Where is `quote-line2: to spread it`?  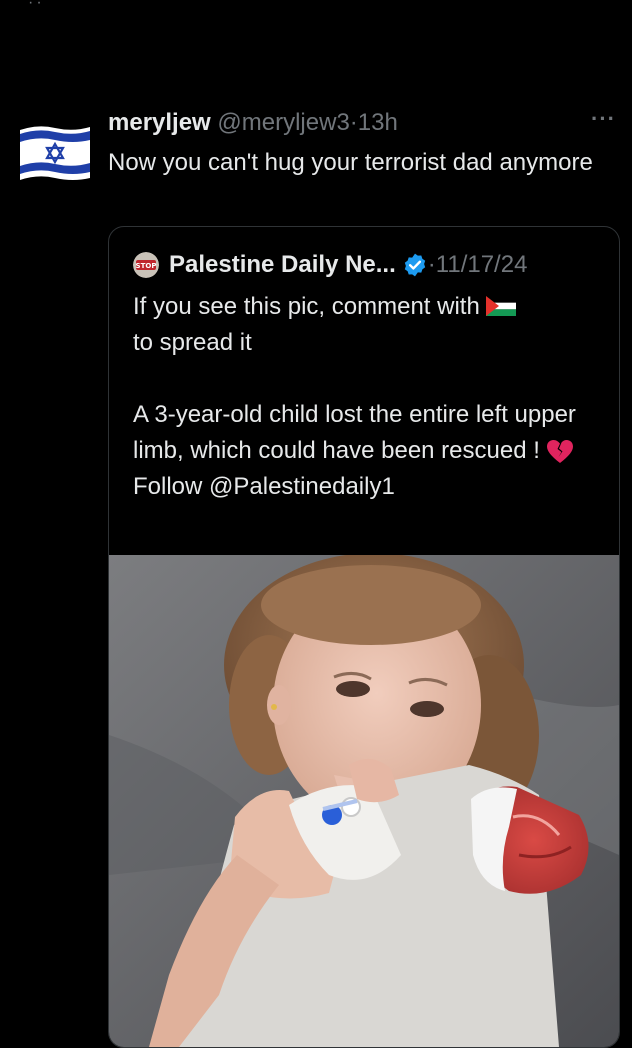 quote-line2: to spread it is located at coordinates (192, 342).